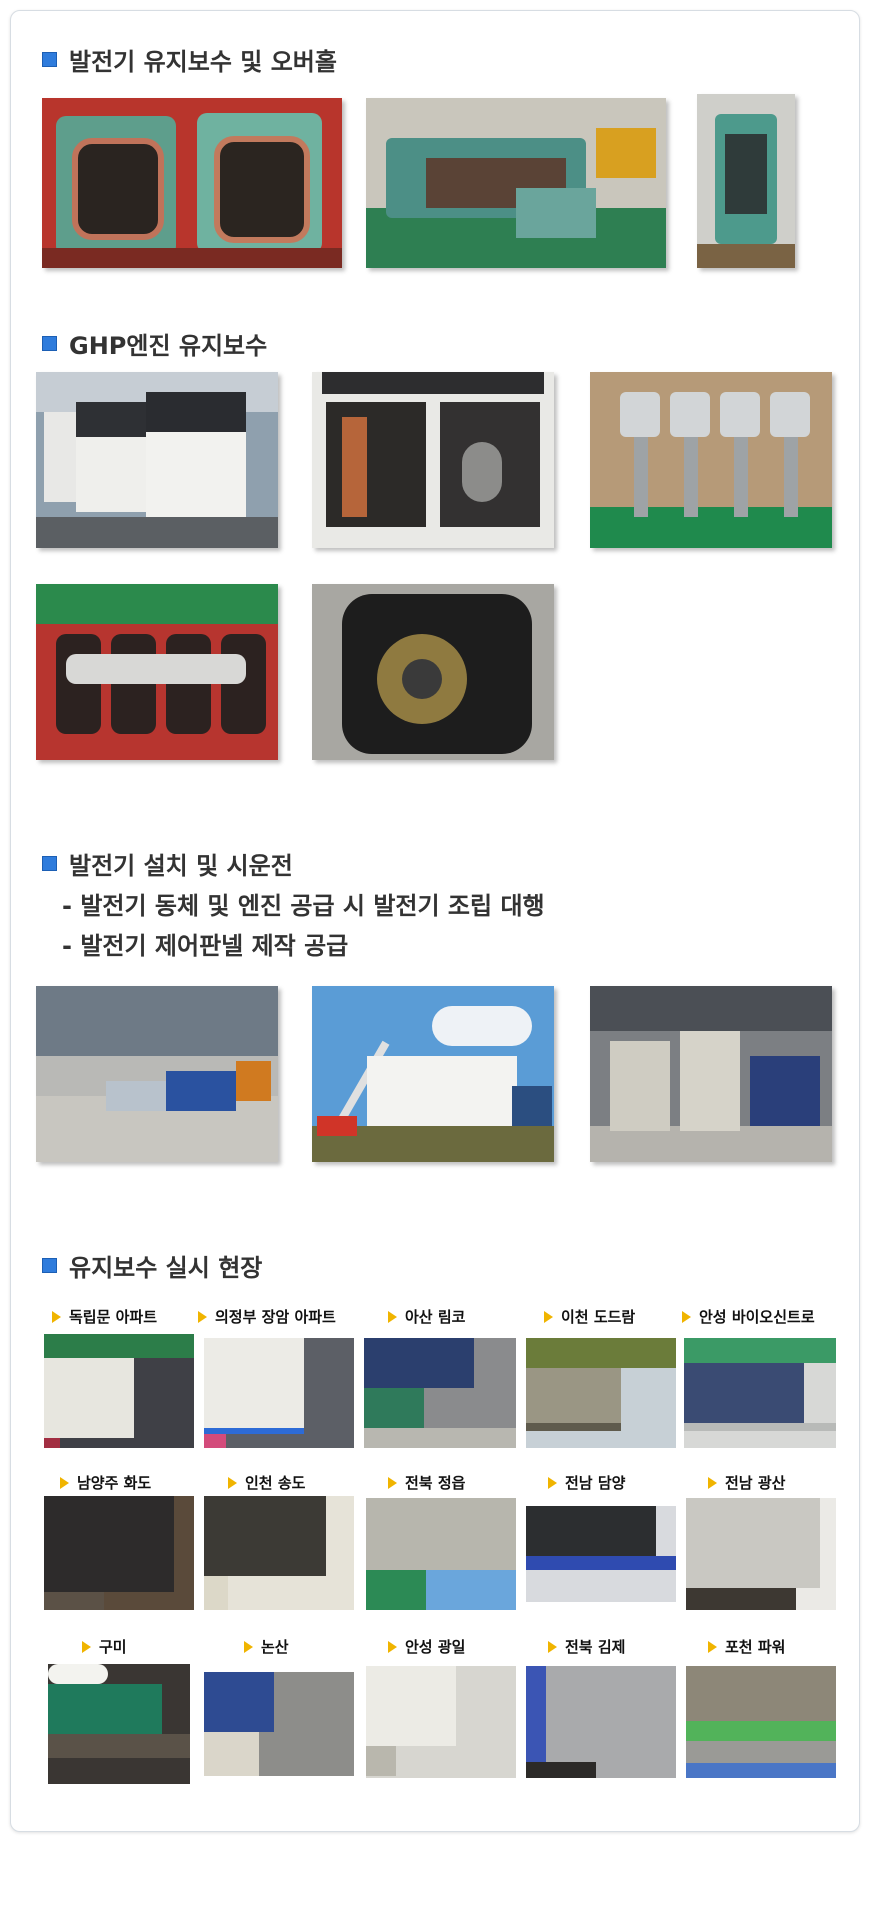  Describe the element at coordinates (114, 1483) in the screenshot. I see `site-label-text: 남양주 화도` at that location.